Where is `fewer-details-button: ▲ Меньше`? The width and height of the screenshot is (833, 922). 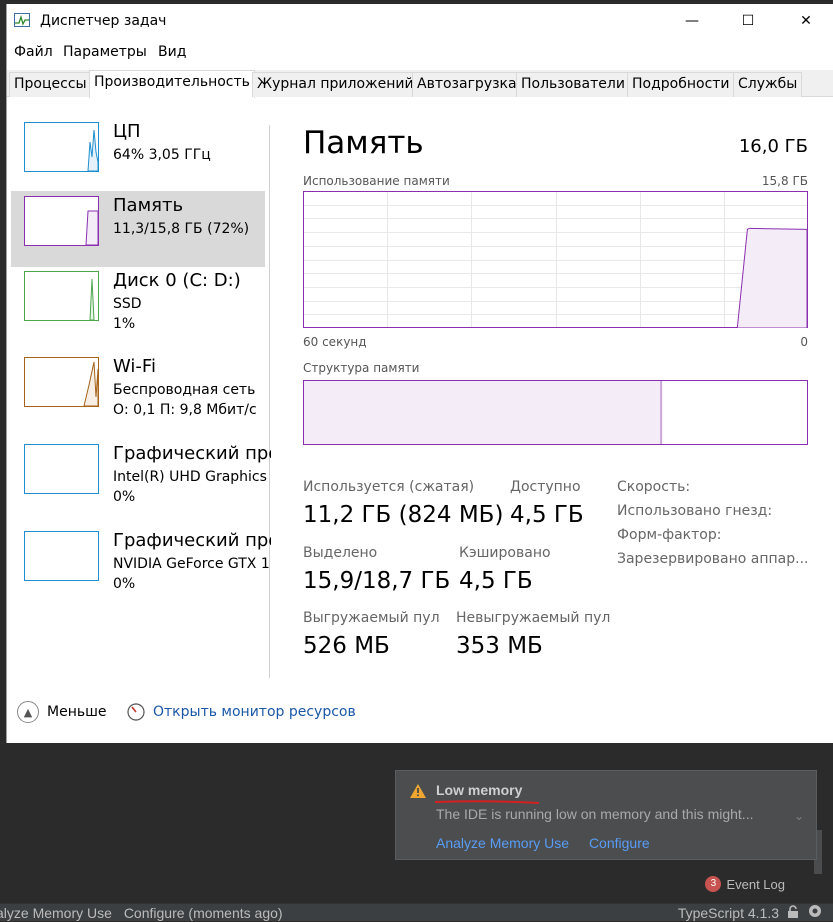
fewer-details-button: ▲ Меньше is located at coordinates (62, 712).